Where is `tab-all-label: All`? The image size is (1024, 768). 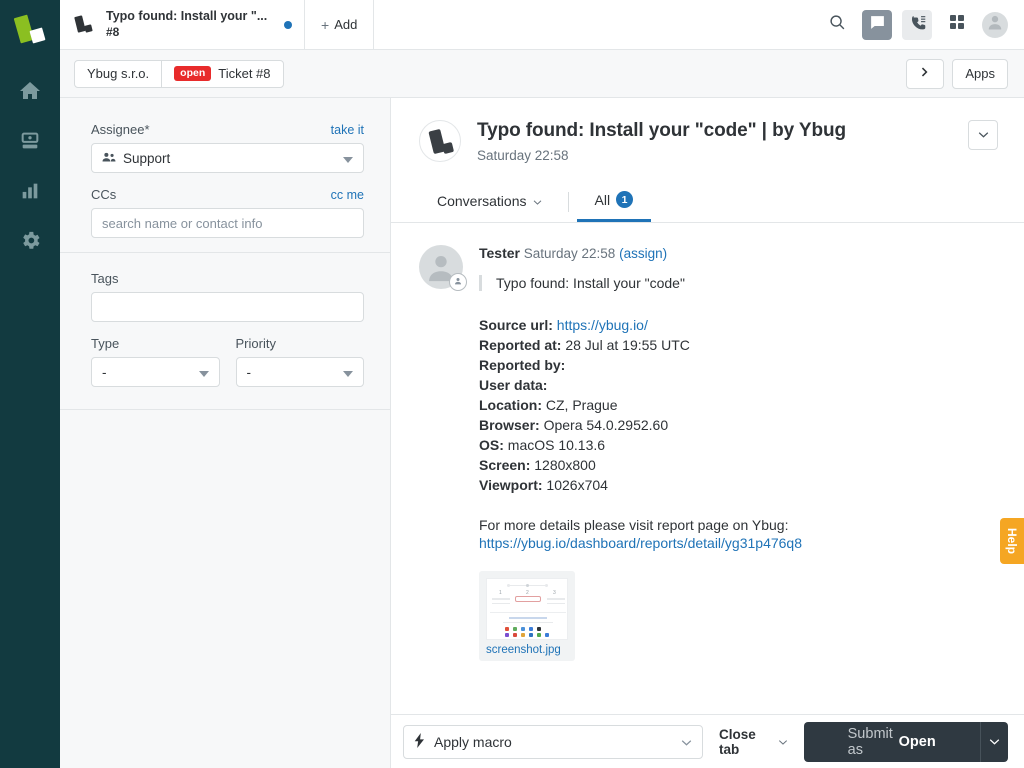
tab-all-label: All is located at coordinates (602, 199).